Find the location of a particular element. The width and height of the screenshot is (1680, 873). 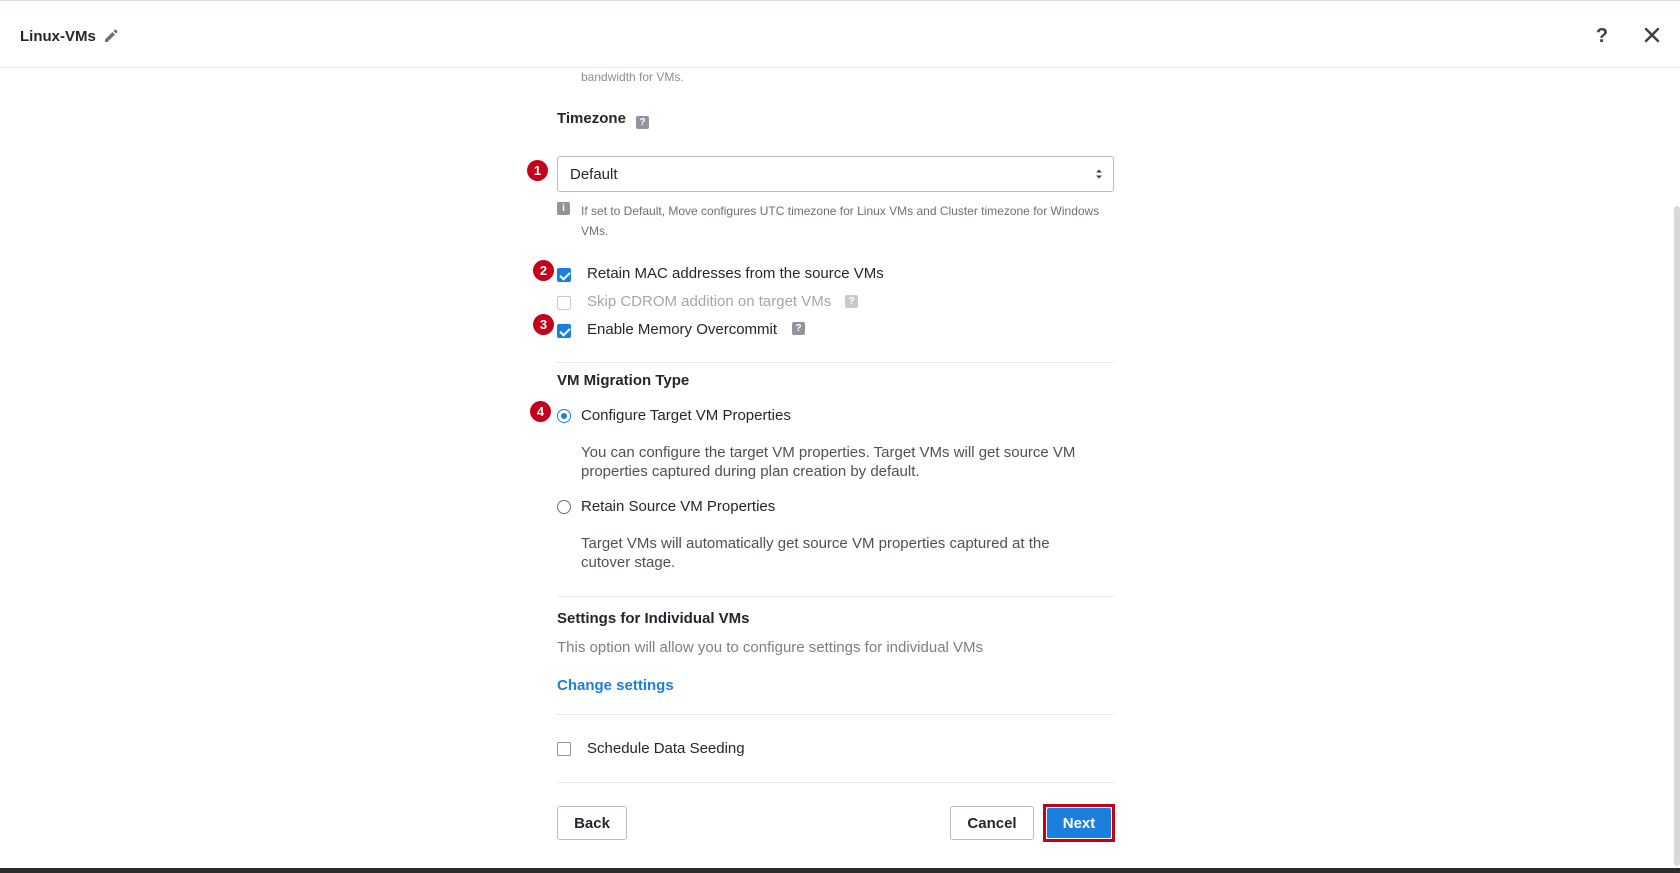

skip-cdrom-label: Skip CDROM addition on target VMs is located at coordinates (709, 301).